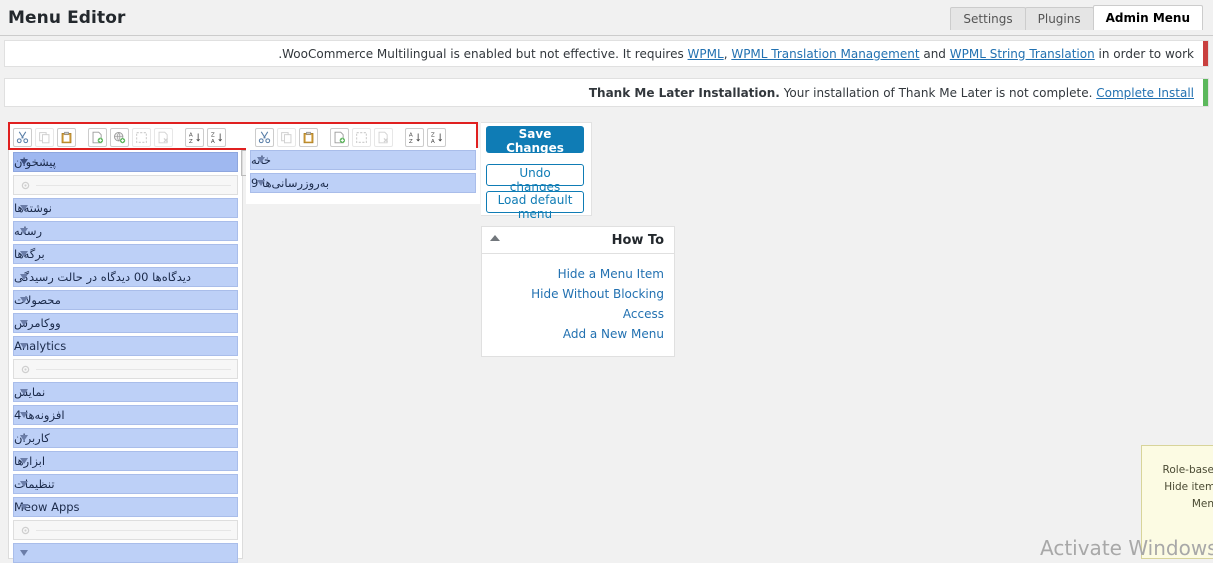  What do you see at coordinates (125, 254) in the screenshot?
I see `menu-item-pages: برگه‌ها` at bounding box center [125, 254].